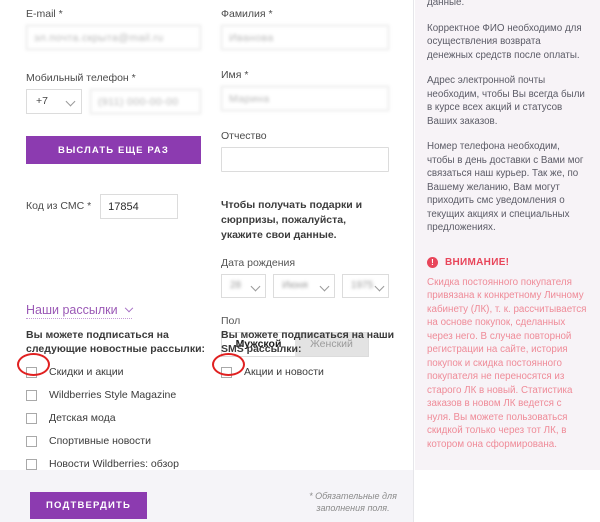 This screenshot has height=522, width=600. I want to click on firstname-label: Имя *, so click(235, 75).